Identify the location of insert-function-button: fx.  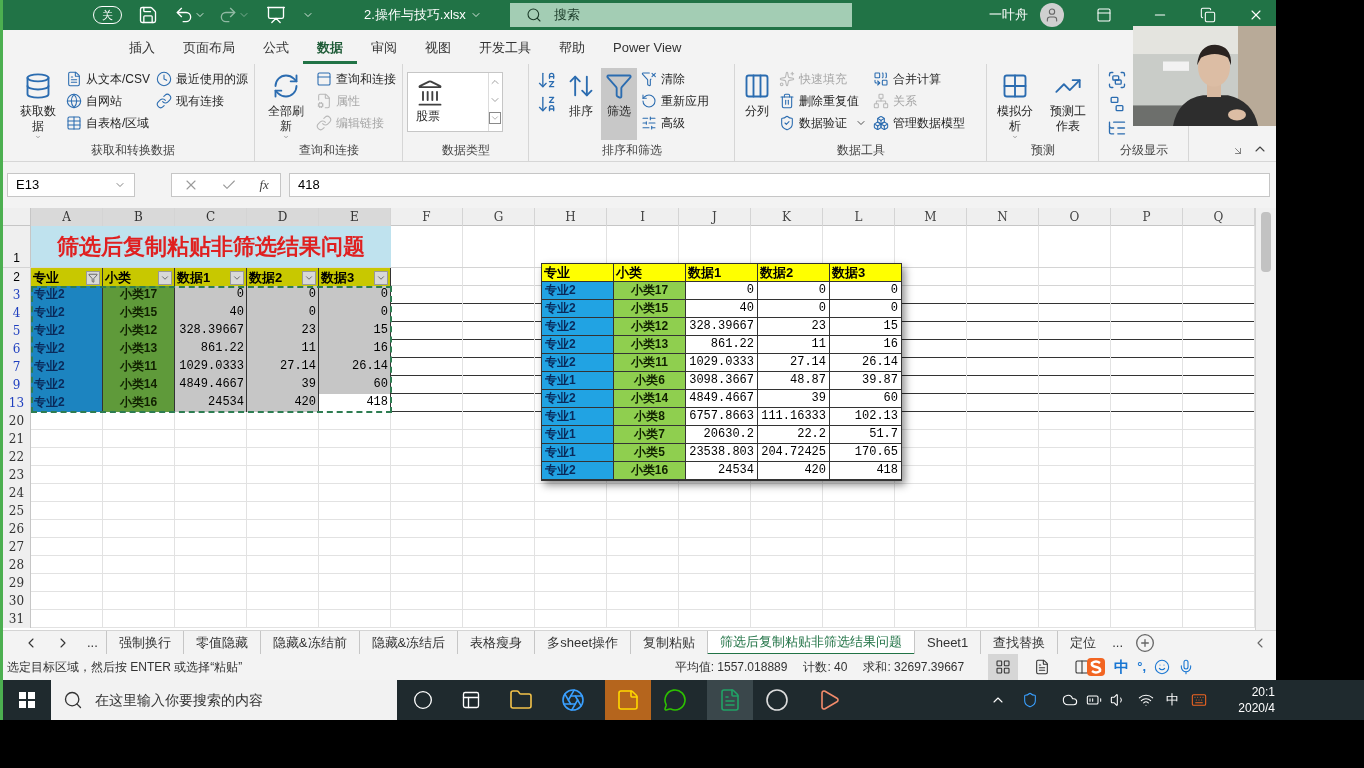
(264, 185).